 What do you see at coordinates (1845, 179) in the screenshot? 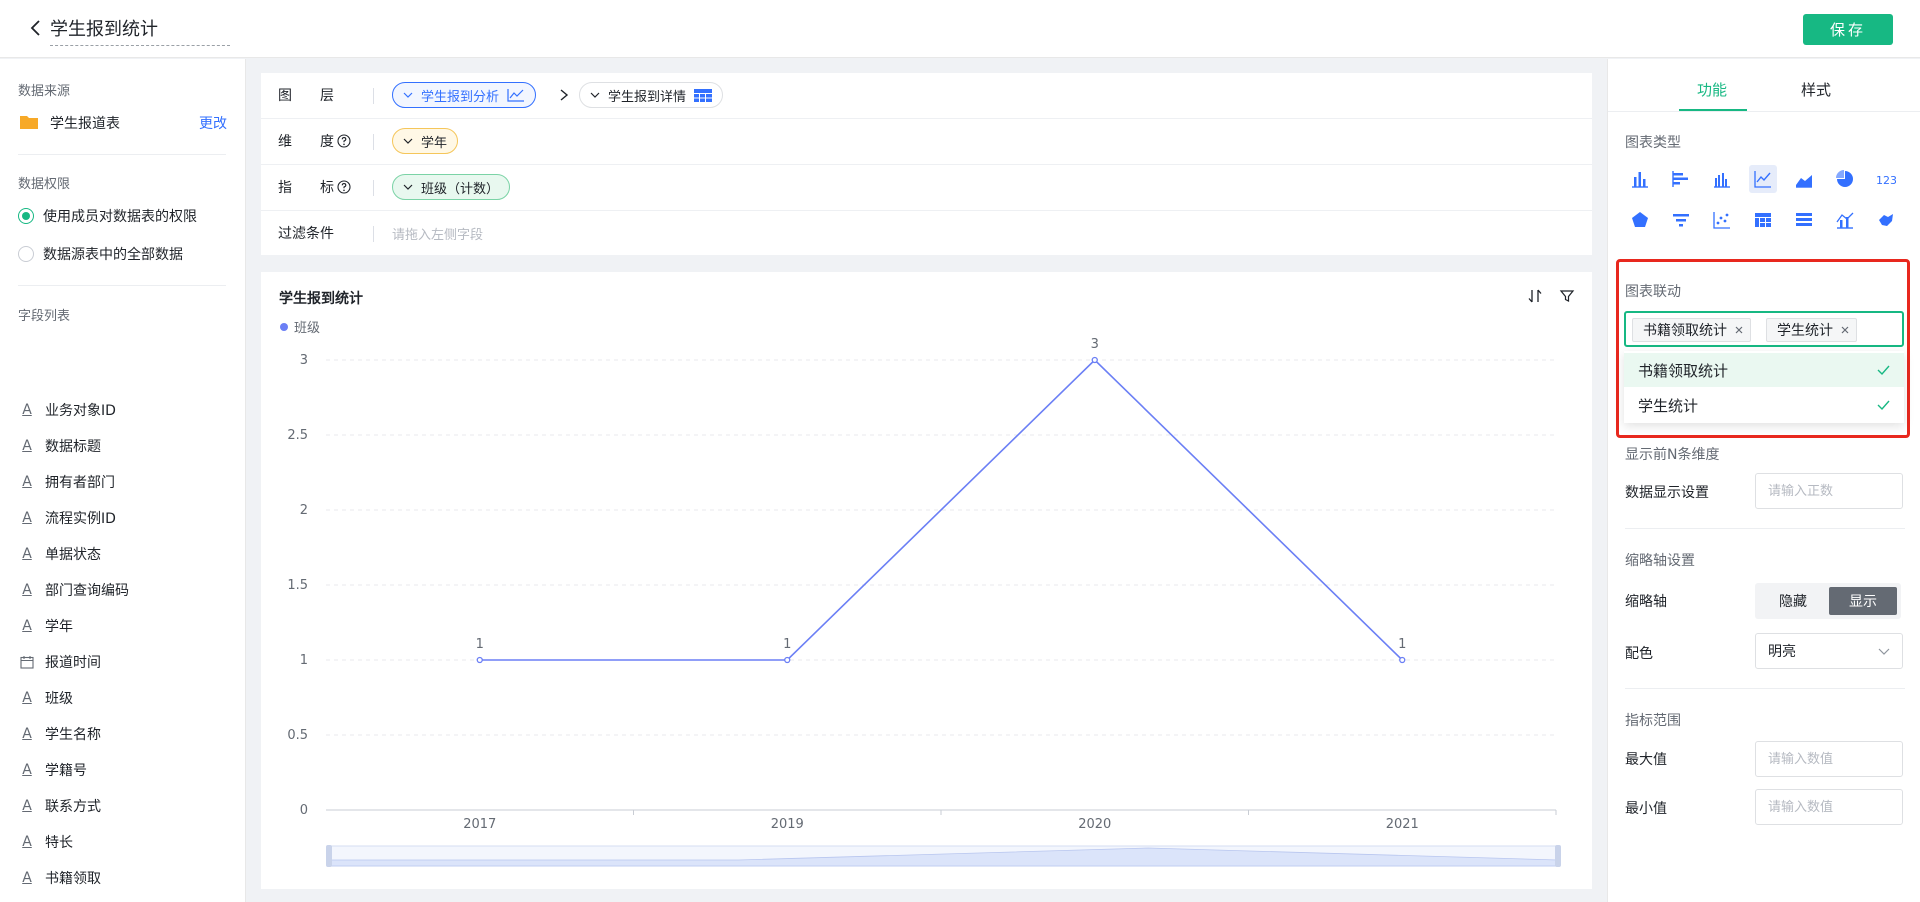
I see `chart-type-pie-chart` at bounding box center [1845, 179].